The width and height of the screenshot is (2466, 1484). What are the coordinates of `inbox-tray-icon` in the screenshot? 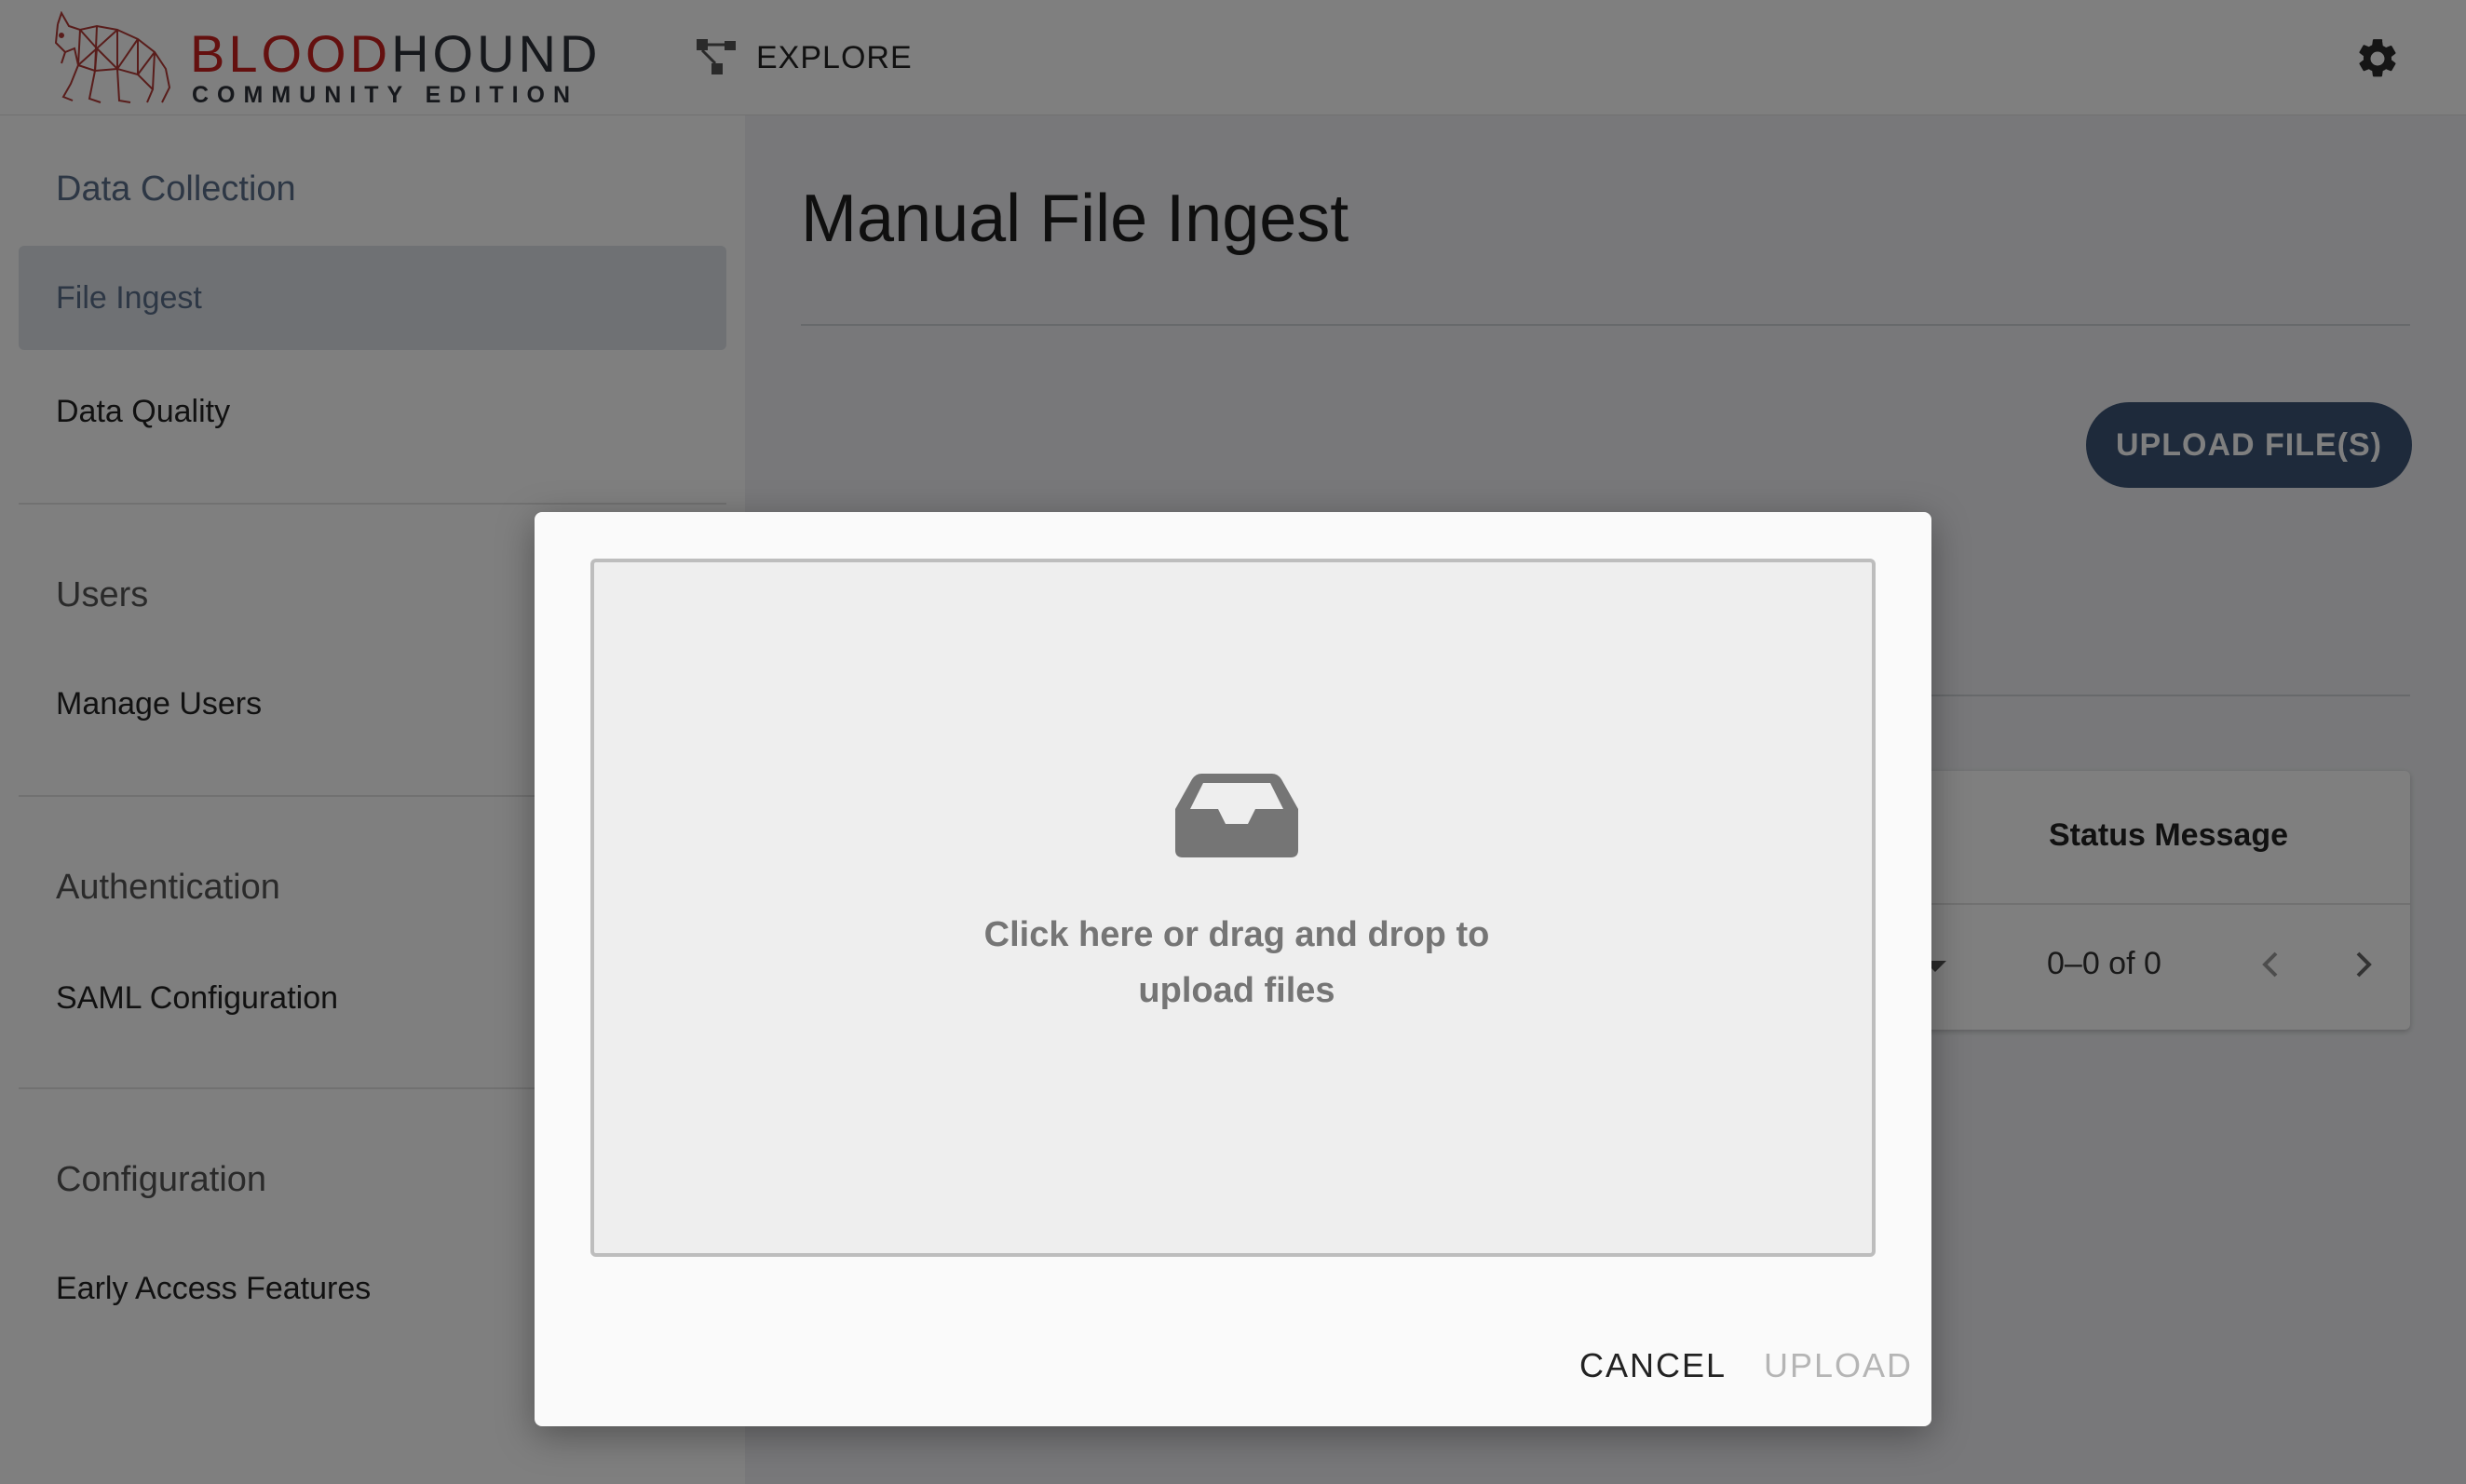 It's located at (1236, 815).